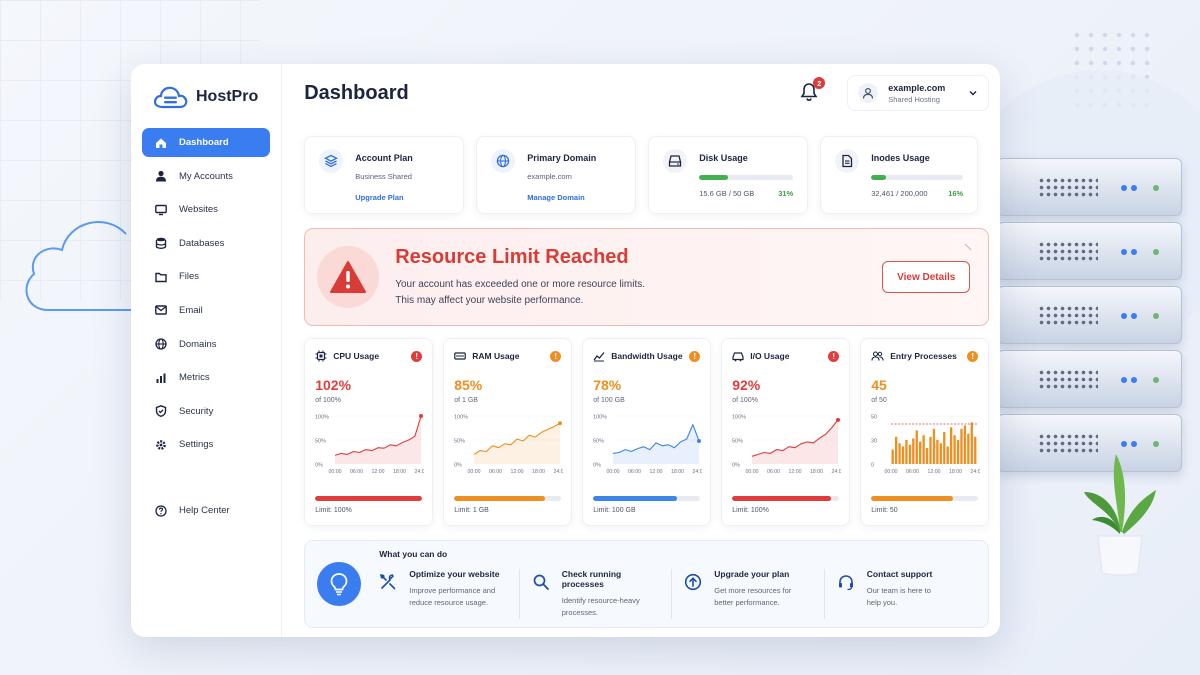  I want to click on brand-logo: HostPro, so click(206, 97).